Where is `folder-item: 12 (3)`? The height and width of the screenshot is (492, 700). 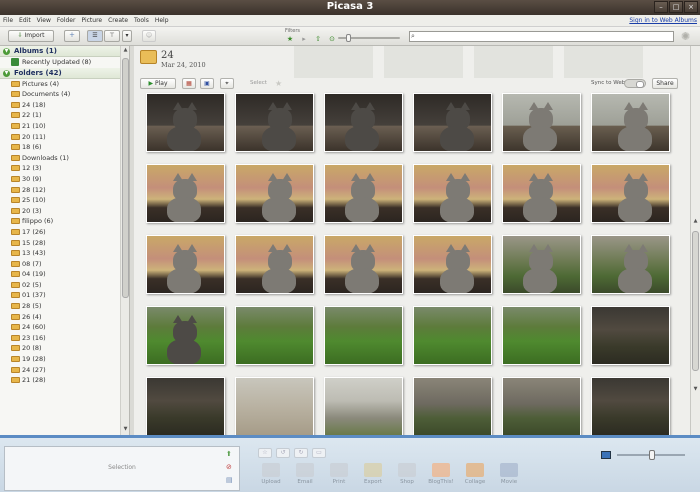
folder-item: 12 (3) is located at coordinates (64, 168).